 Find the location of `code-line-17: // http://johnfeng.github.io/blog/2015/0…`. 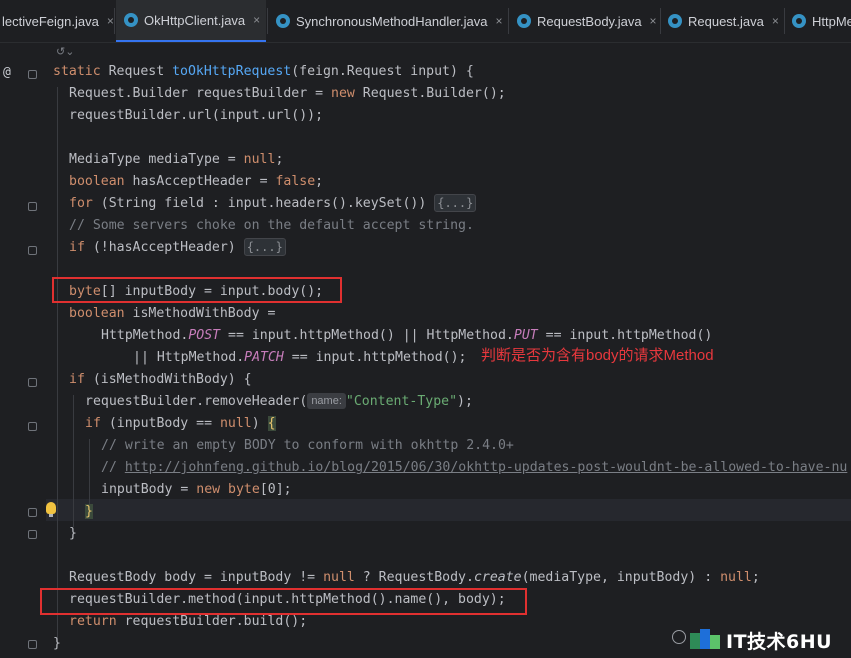

code-line-17: // http://johnfeng.github.io/blog/2015/0… is located at coordinates (474, 467).